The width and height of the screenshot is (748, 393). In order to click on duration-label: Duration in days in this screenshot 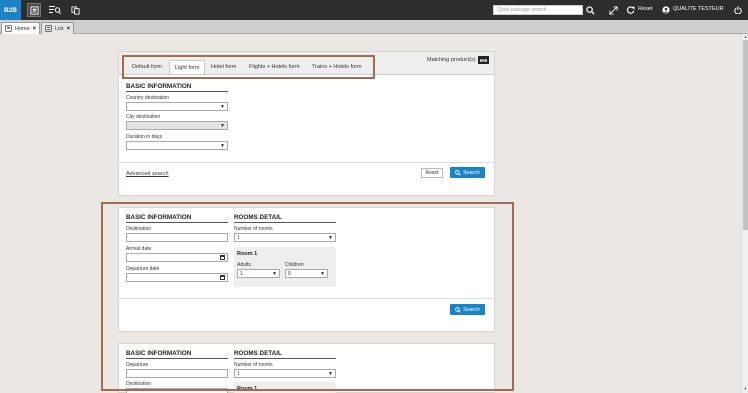, I will do `click(144, 137)`.